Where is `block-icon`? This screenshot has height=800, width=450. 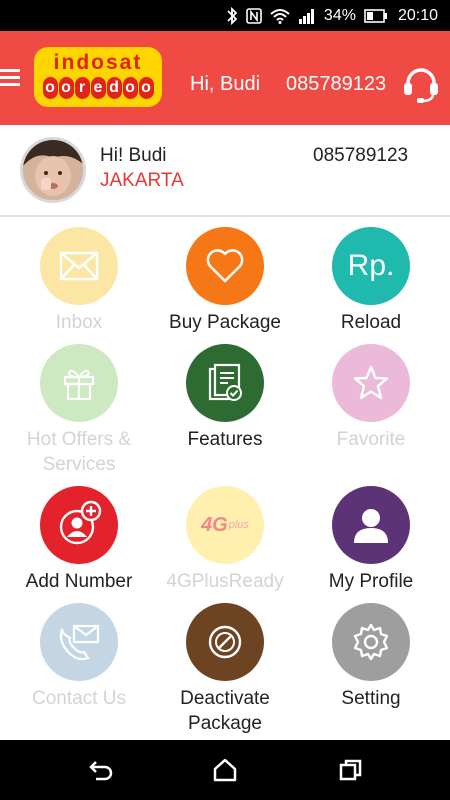 block-icon is located at coordinates (225, 642).